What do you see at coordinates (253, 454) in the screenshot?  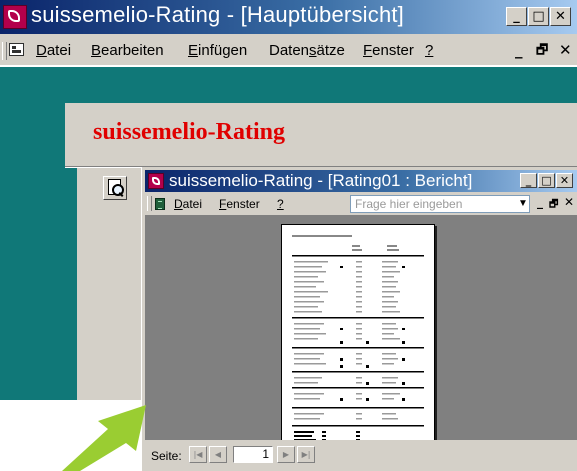 I see `page-number-input: 1` at bounding box center [253, 454].